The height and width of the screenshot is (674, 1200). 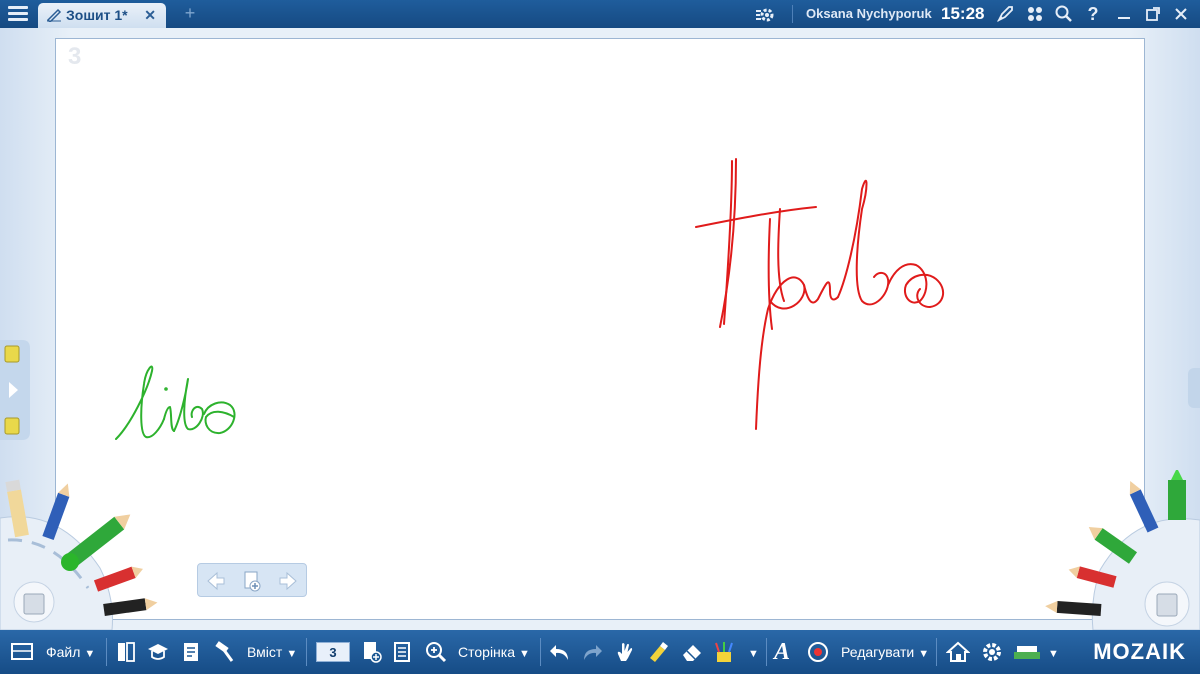 What do you see at coordinates (288, 581) in the screenshot?
I see `next-page-icon` at bounding box center [288, 581].